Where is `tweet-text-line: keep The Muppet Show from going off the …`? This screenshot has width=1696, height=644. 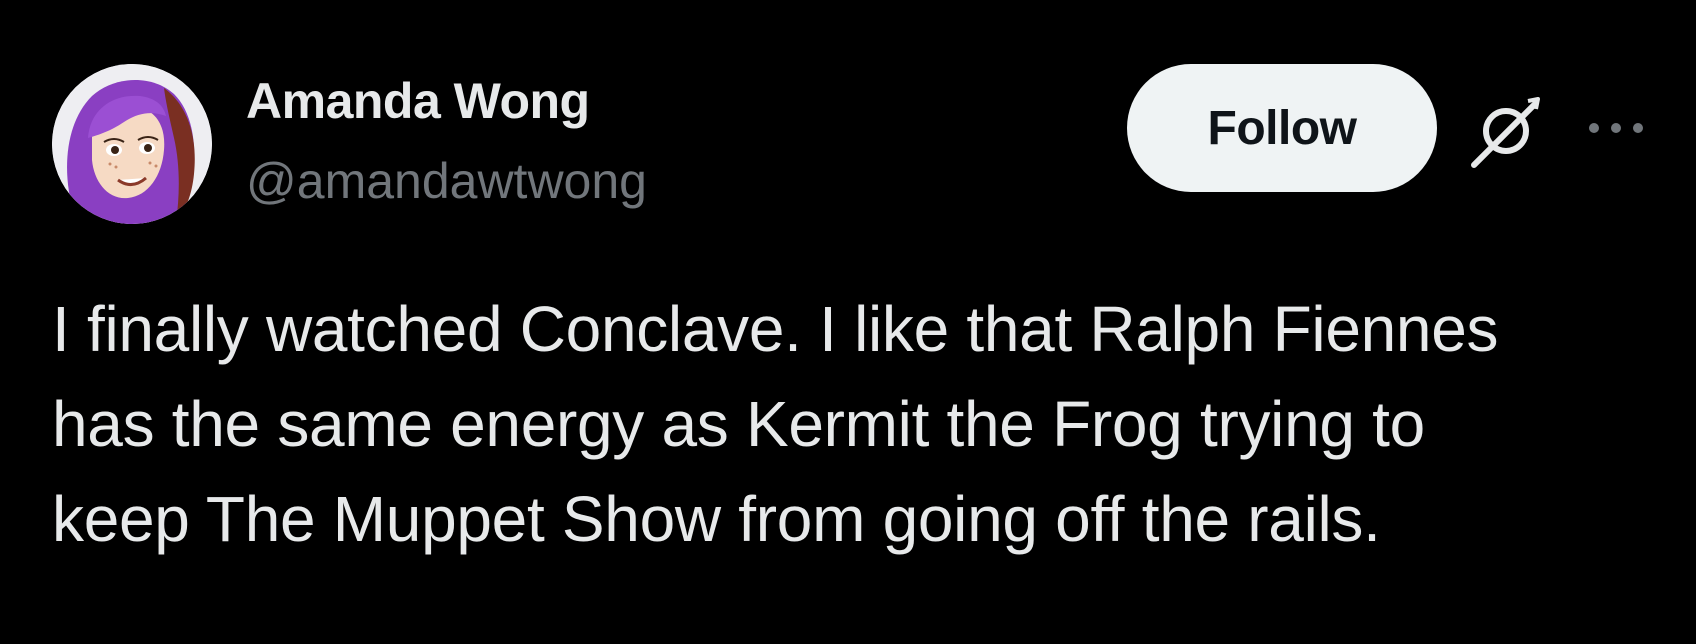 tweet-text-line: keep The Muppet Show from going off the … is located at coordinates (716, 519).